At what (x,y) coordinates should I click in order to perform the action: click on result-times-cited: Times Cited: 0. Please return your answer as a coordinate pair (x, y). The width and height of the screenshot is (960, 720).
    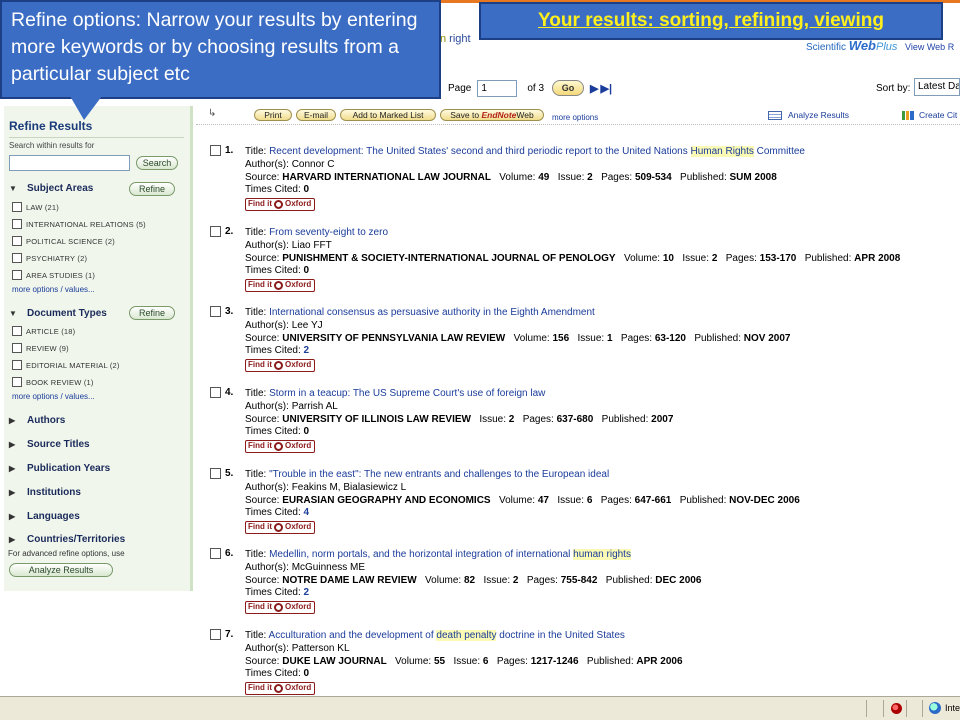
    Looking at the image, I should click on (277, 190).